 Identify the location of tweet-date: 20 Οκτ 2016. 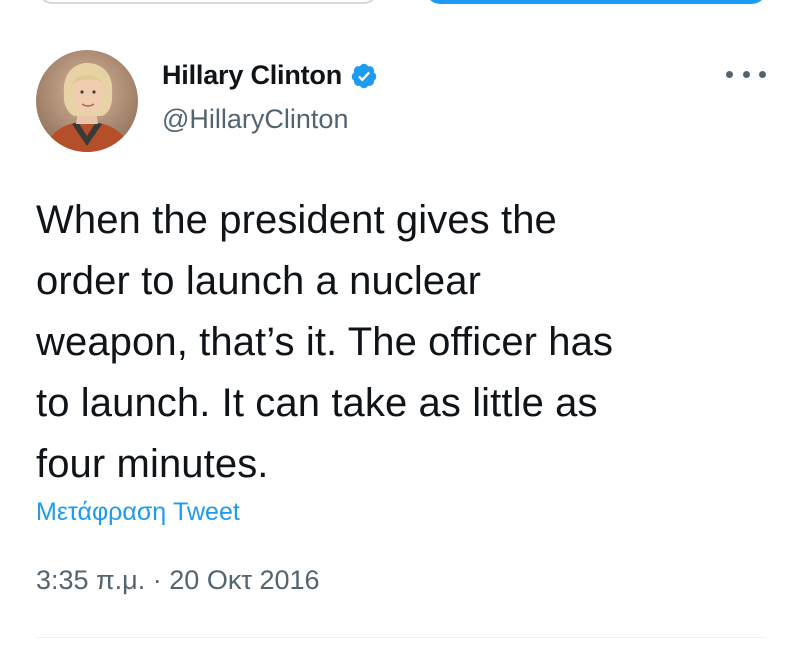
(244, 580).